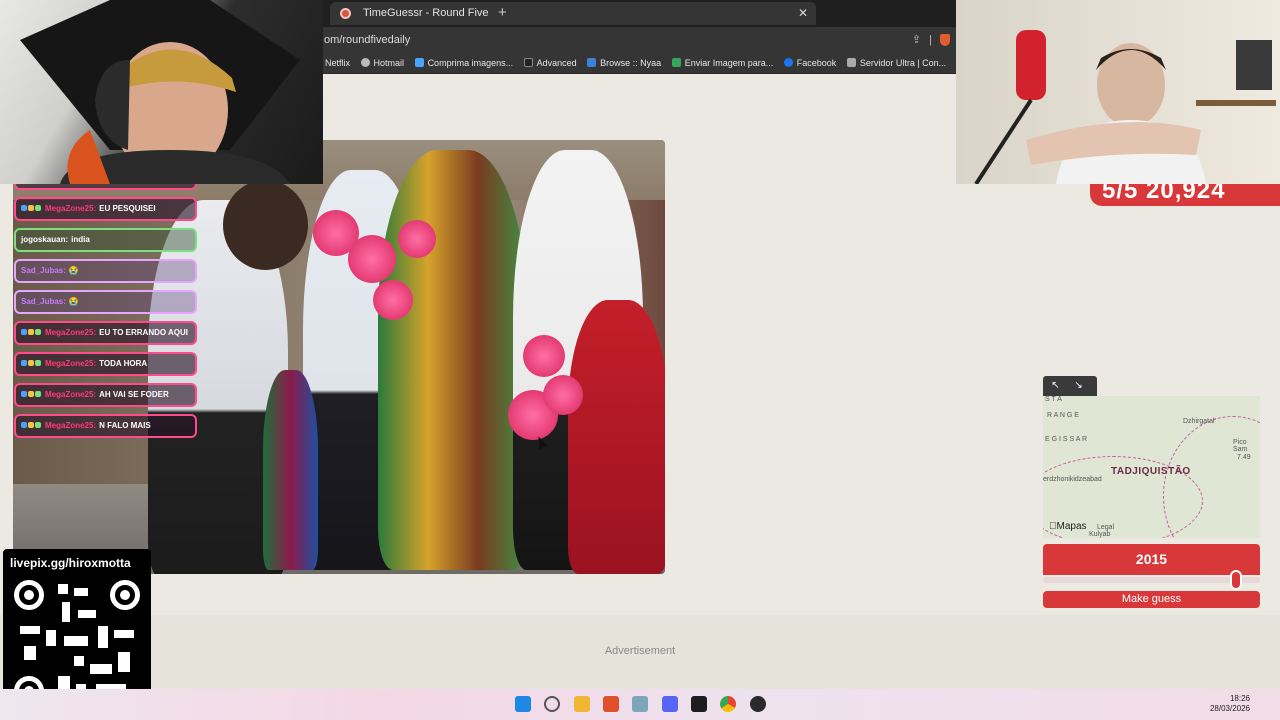 Image resolution: width=1280 pixels, height=720 pixels. I want to click on bookmark-nyaa: Browse :: Nyaa, so click(624, 63).